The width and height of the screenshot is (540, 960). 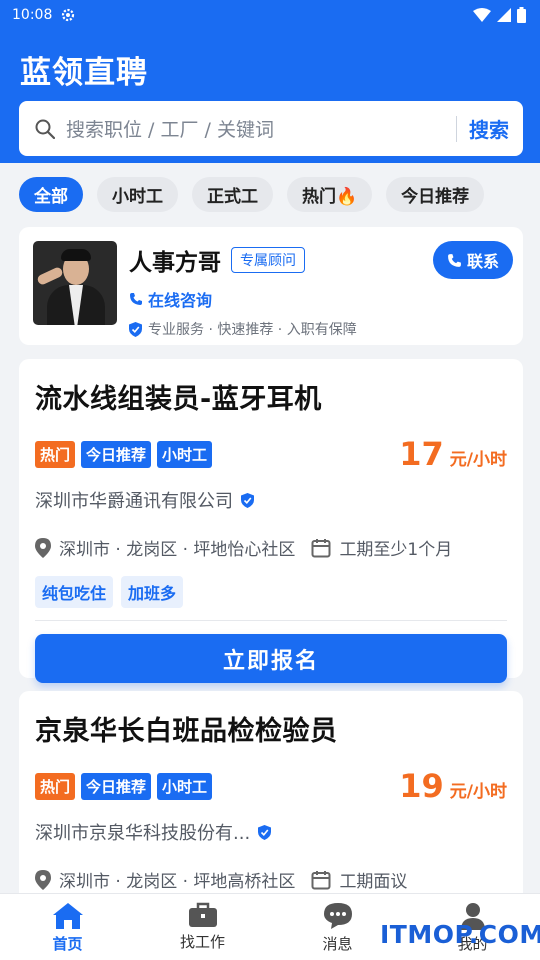 What do you see at coordinates (396, 550) in the screenshot?
I see `job-period: 工期至少1个月` at bounding box center [396, 550].